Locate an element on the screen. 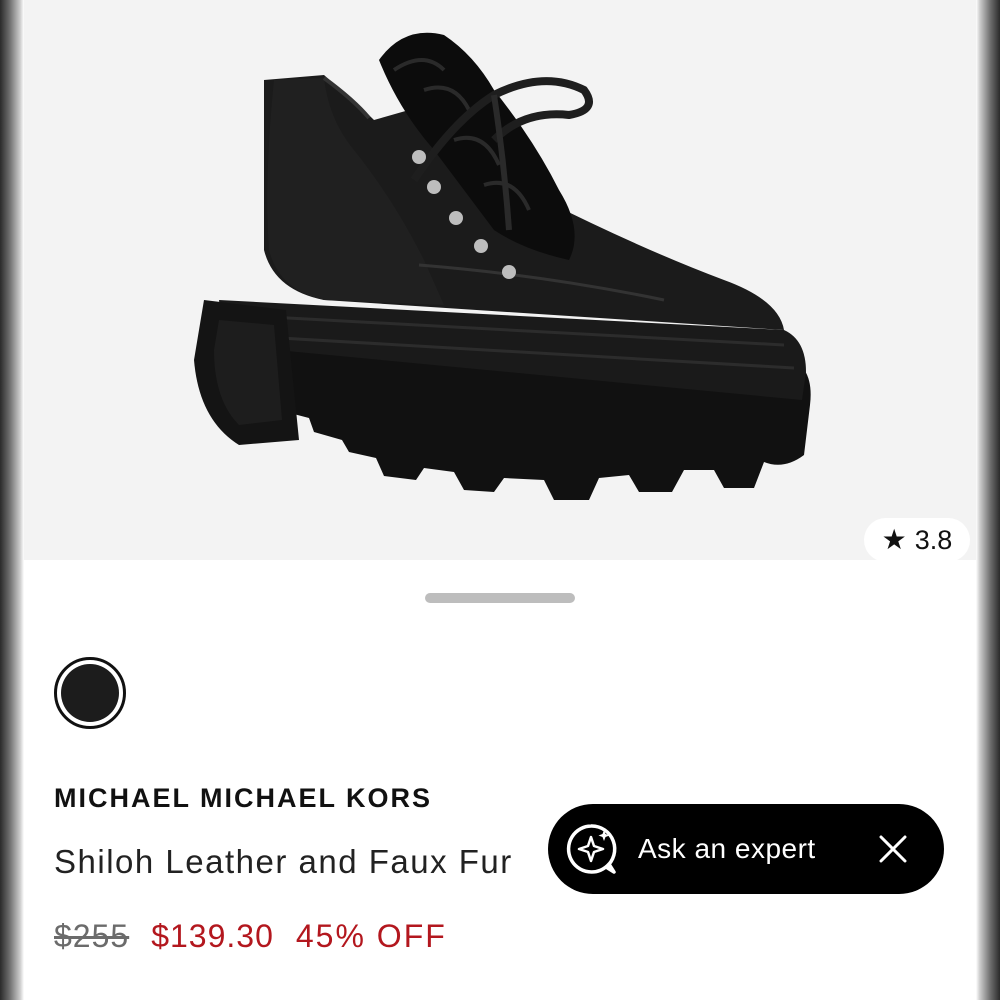 The image size is (1000, 1000). discount-label: 45% OFF is located at coordinates (371, 936).